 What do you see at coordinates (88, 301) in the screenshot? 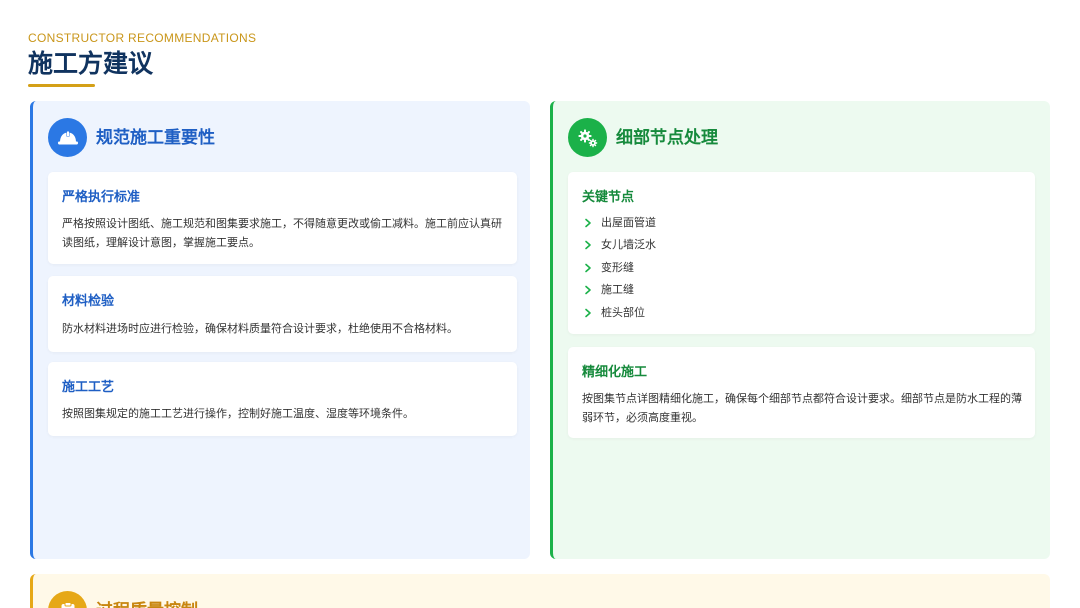
I see `standards-item-heading: 材料检验` at bounding box center [88, 301].